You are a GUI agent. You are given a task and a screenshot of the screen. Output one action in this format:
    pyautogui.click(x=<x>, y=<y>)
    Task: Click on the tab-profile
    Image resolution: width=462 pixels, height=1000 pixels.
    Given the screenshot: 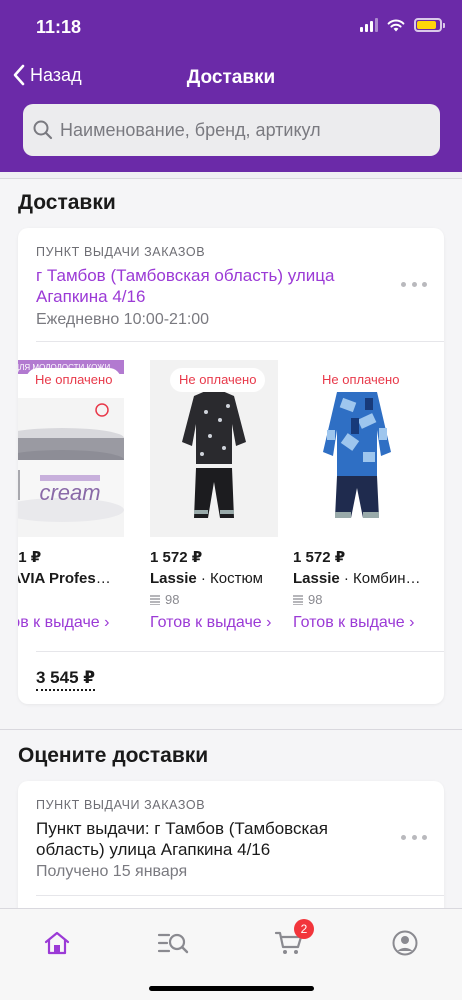 What is the action you would take?
    pyautogui.click(x=405, y=943)
    